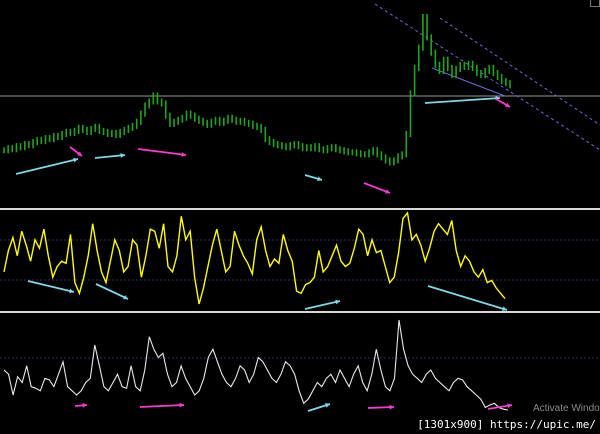 The height and width of the screenshot is (434, 600). I want to click on window-restore-icon, so click(595, 3).